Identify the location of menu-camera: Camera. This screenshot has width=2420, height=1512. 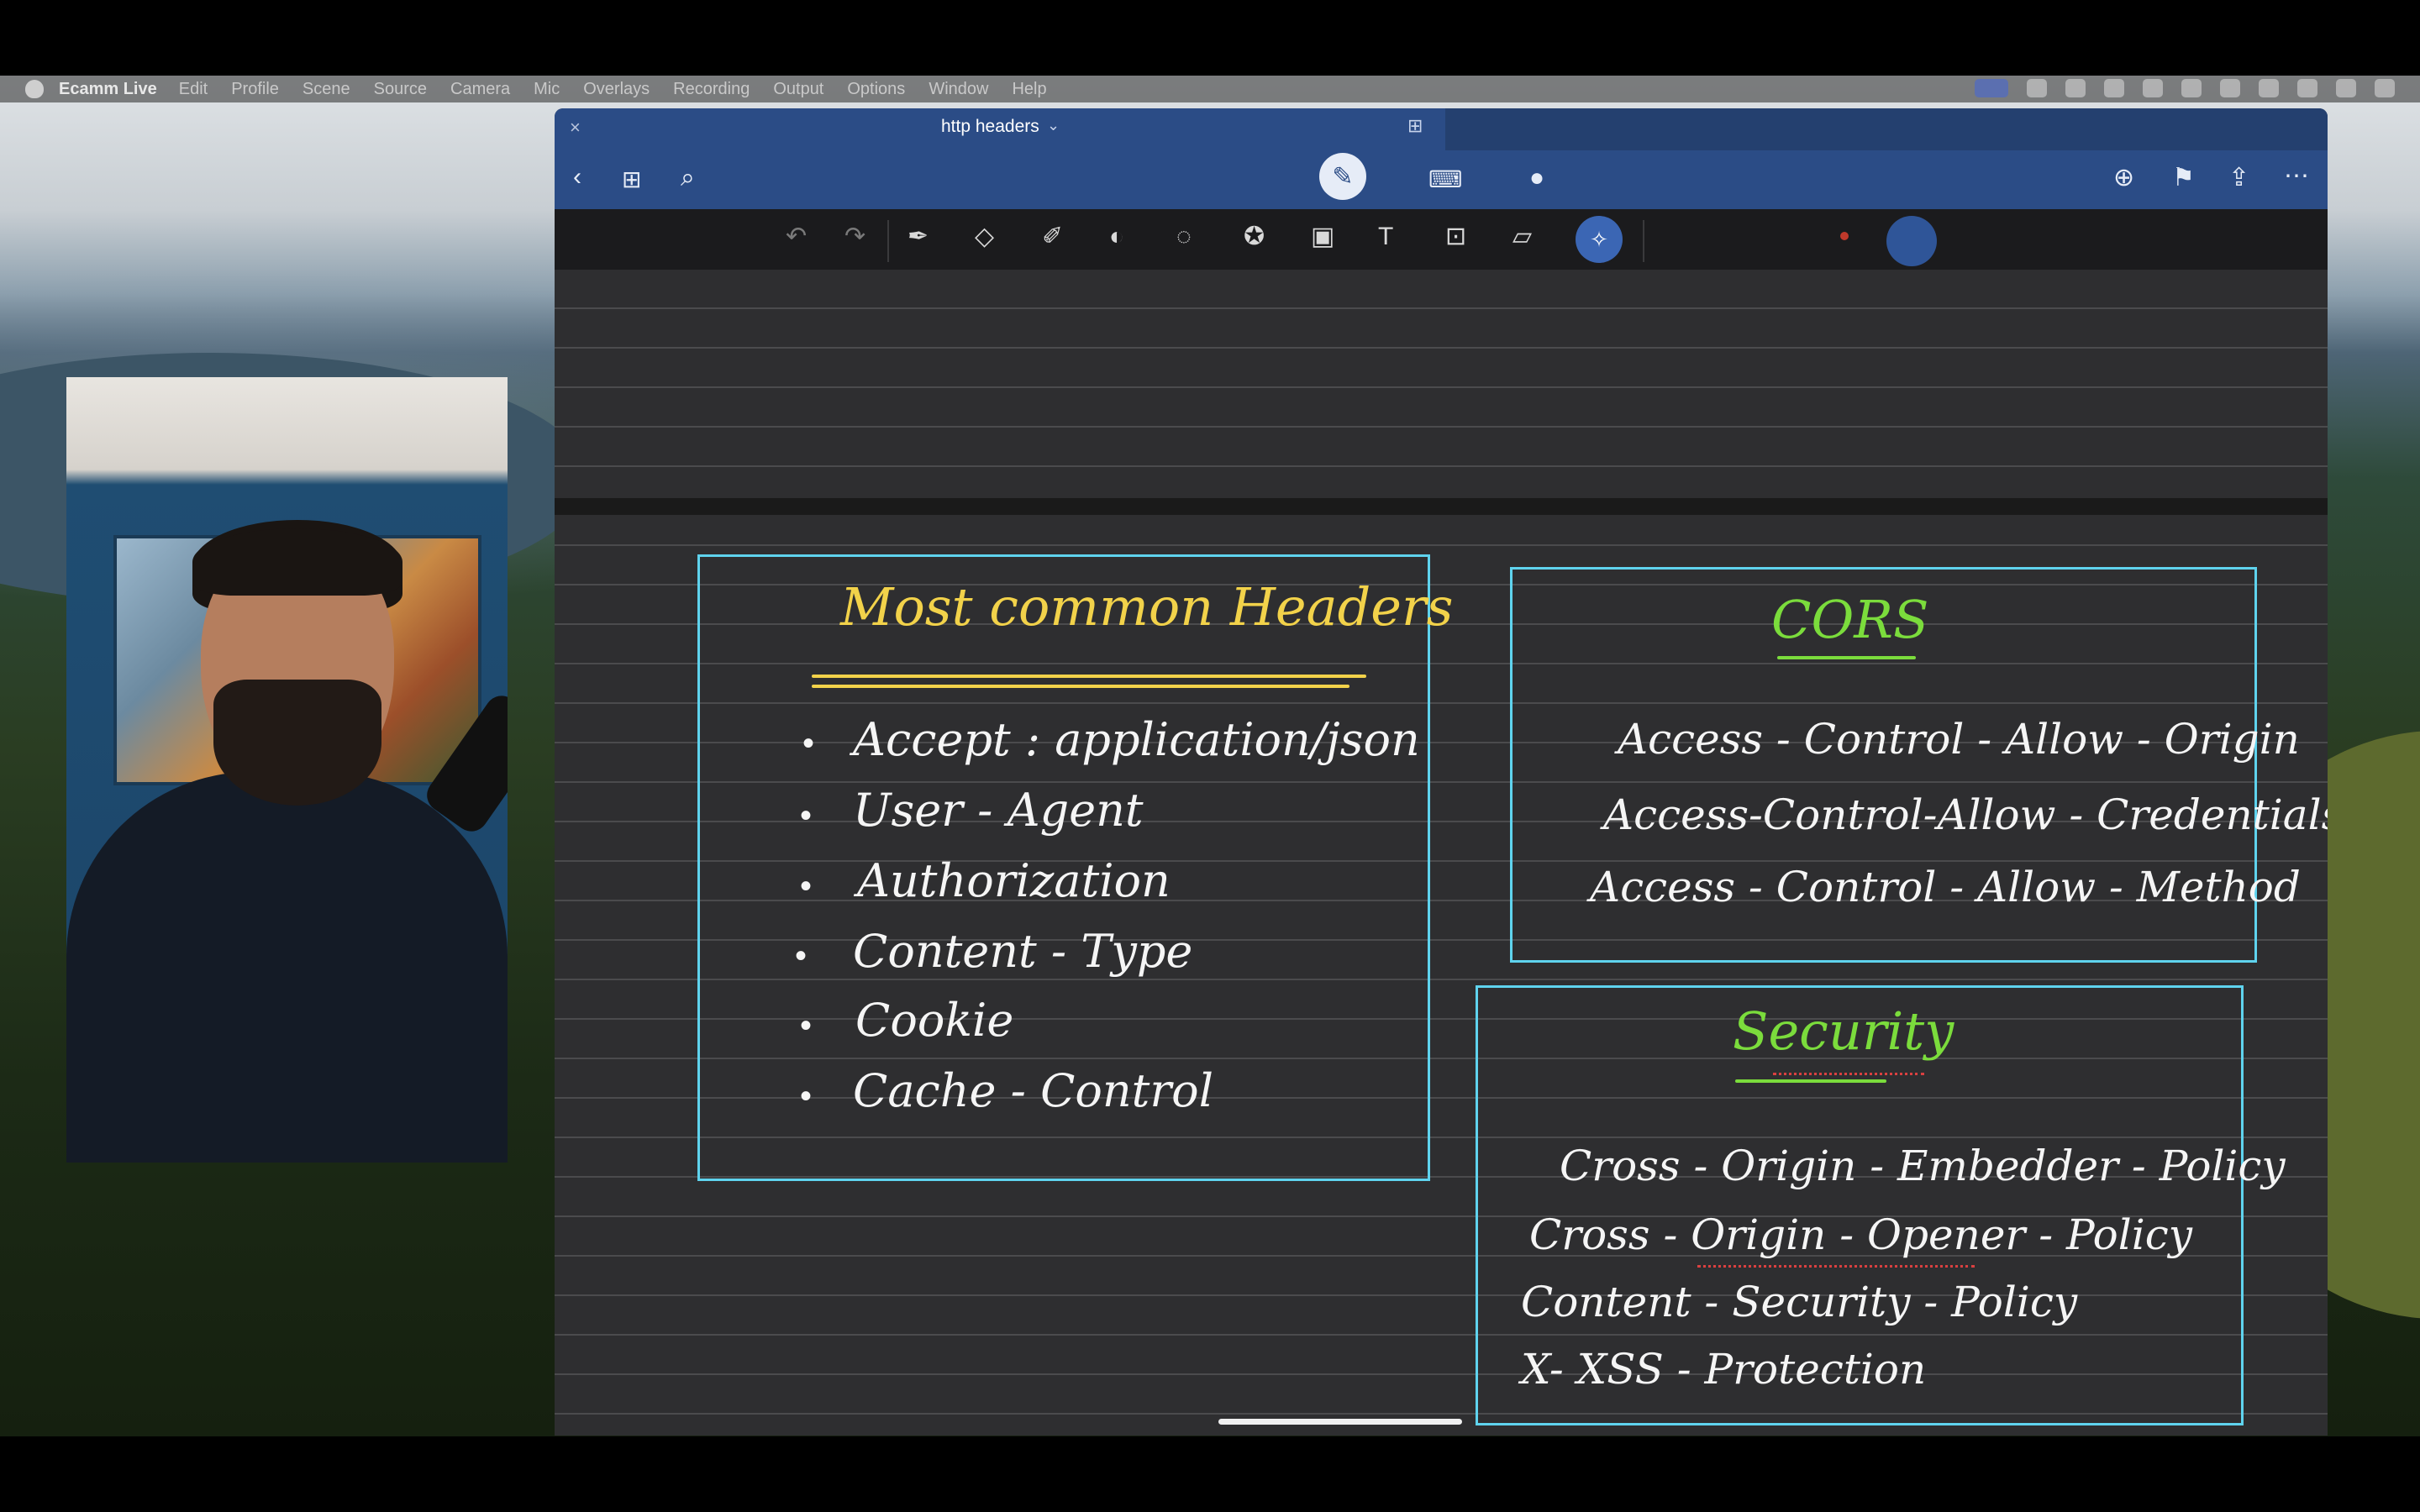
(480, 89).